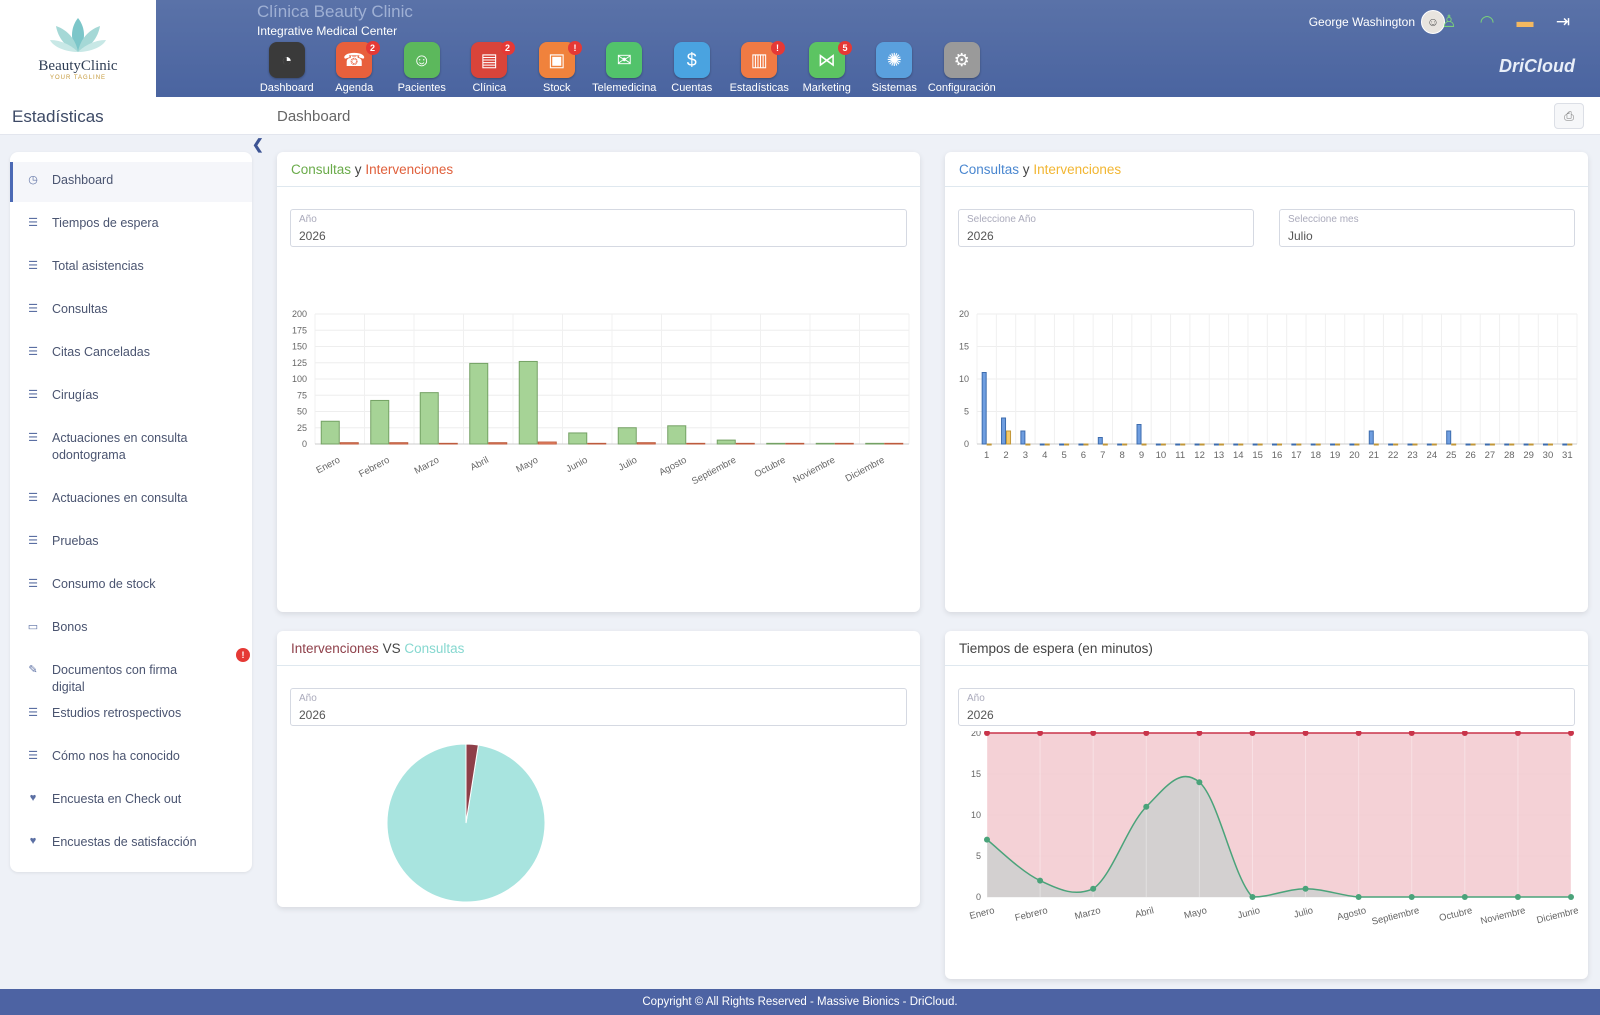  What do you see at coordinates (327, 31) in the screenshot?
I see `clinic-subtitle: Integrative Medical Center` at bounding box center [327, 31].